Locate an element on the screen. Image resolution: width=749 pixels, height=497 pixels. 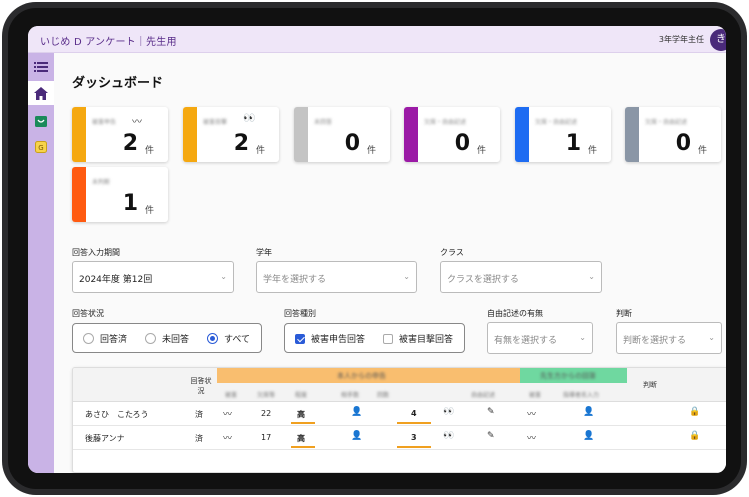
user-role: 3年学年主任 is located at coordinates (681, 39).